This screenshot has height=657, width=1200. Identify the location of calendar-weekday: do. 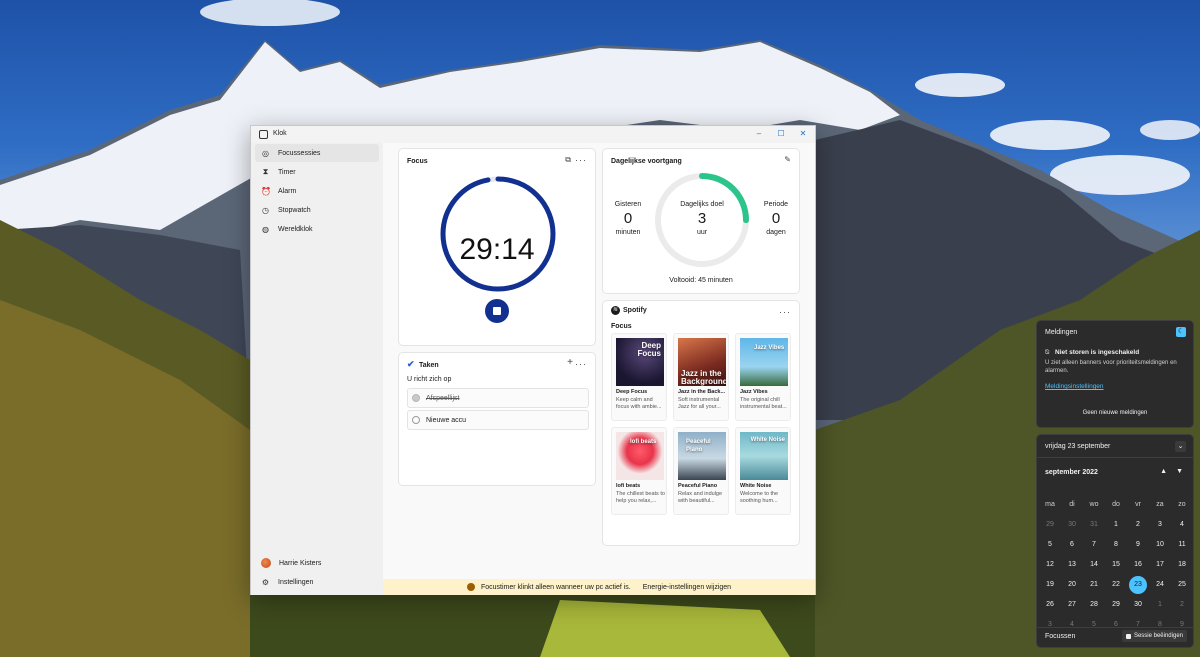
(1116, 504).